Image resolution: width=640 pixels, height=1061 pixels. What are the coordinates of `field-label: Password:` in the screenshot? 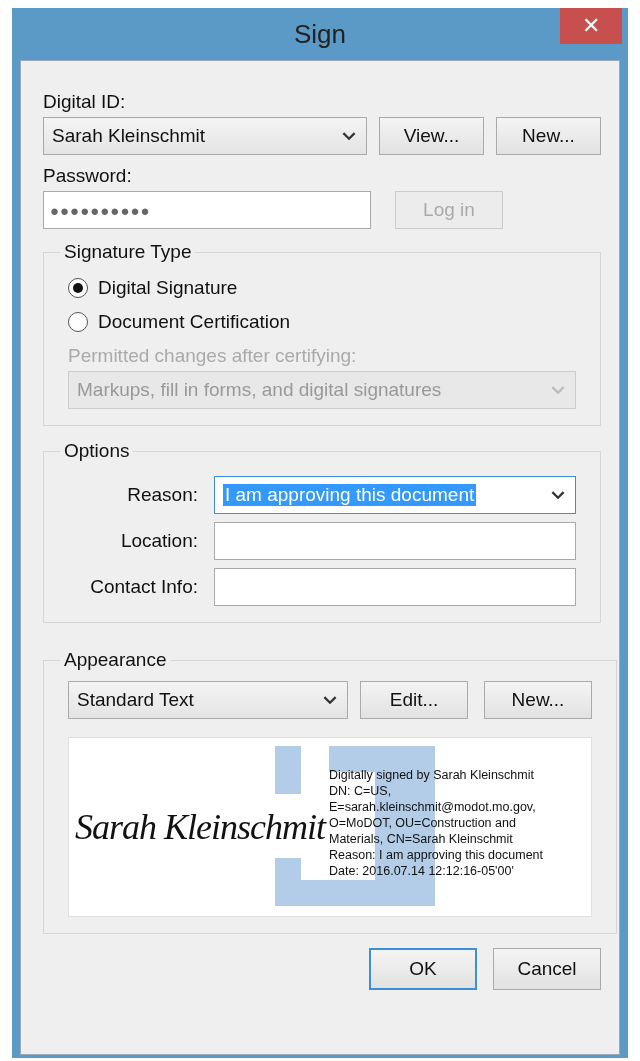 It's located at (88, 176).